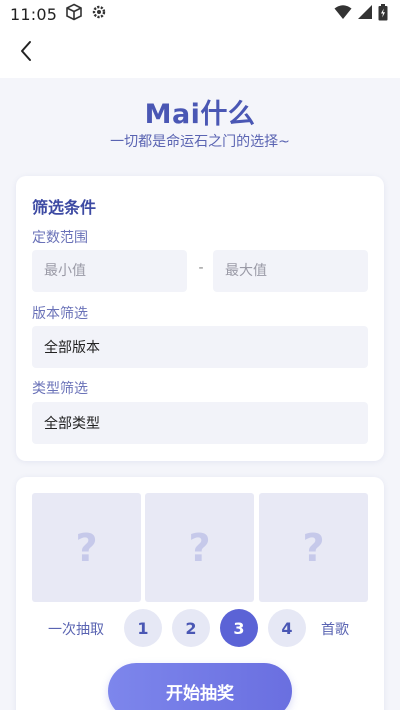  Describe the element at coordinates (287, 628) in the screenshot. I see `count-option-4: 4` at that location.